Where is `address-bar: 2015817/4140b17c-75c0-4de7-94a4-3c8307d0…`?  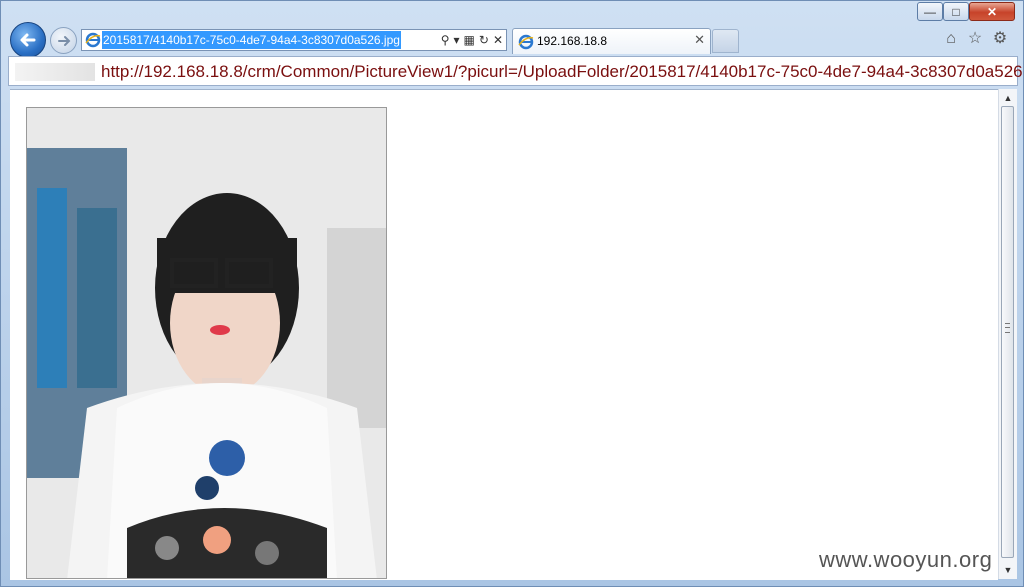
address-bar: 2015817/4140b17c-75c0-4de7-94a4-3c8307d0… is located at coordinates (294, 40).